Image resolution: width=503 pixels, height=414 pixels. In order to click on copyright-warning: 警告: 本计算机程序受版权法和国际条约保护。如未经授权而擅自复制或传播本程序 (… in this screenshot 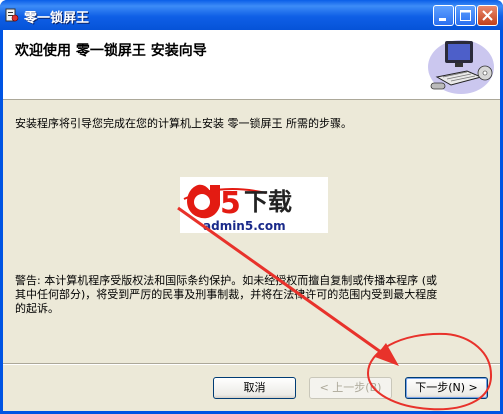, I will do `click(252, 295)`.